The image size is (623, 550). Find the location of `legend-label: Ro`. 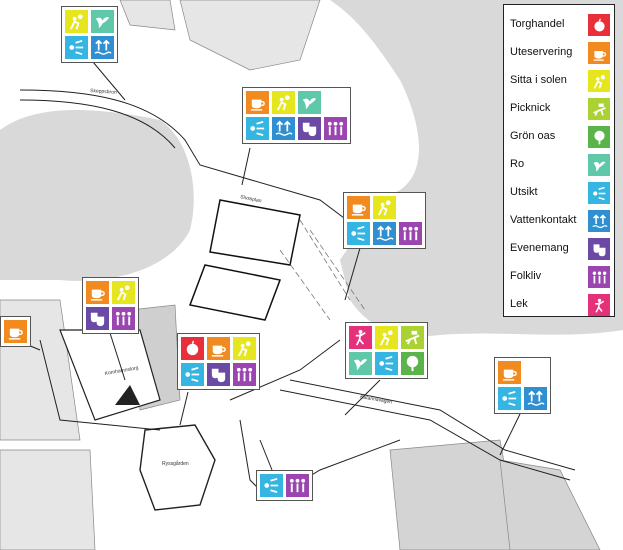

legend-label: Ro is located at coordinates (517, 164).